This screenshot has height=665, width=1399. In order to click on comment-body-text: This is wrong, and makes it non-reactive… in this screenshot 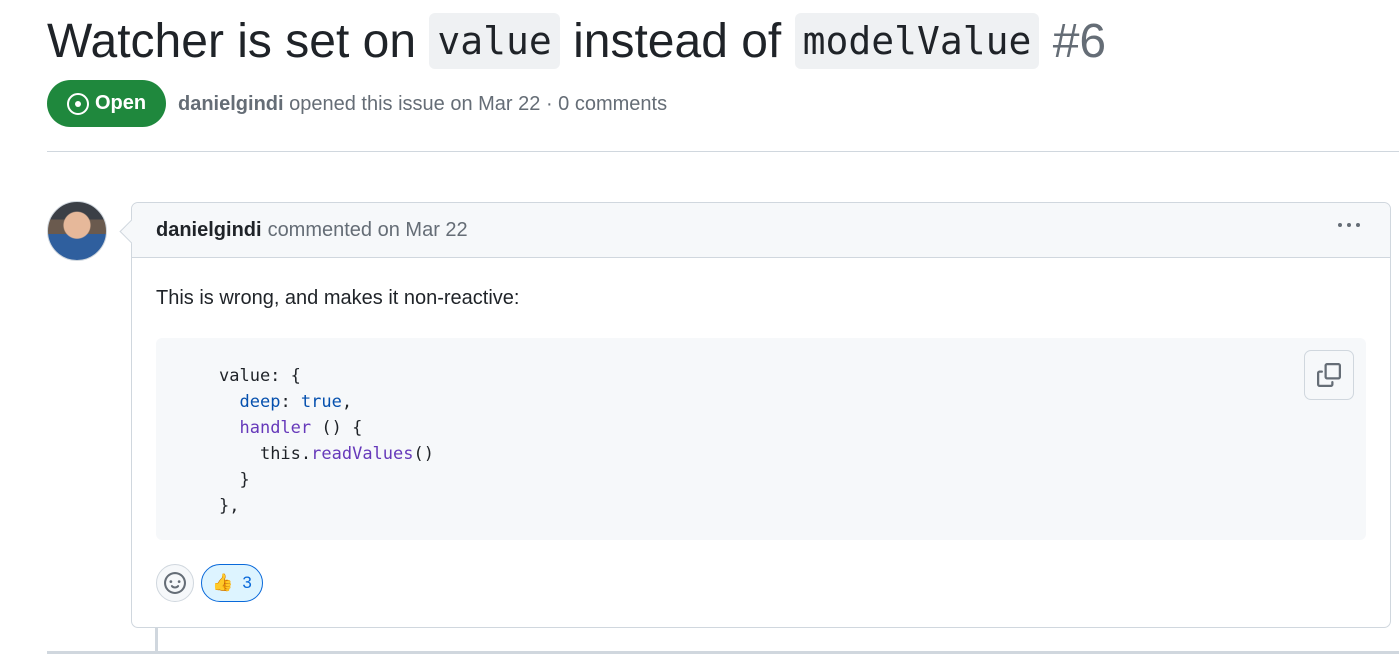, I will do `click(338, 298)`.